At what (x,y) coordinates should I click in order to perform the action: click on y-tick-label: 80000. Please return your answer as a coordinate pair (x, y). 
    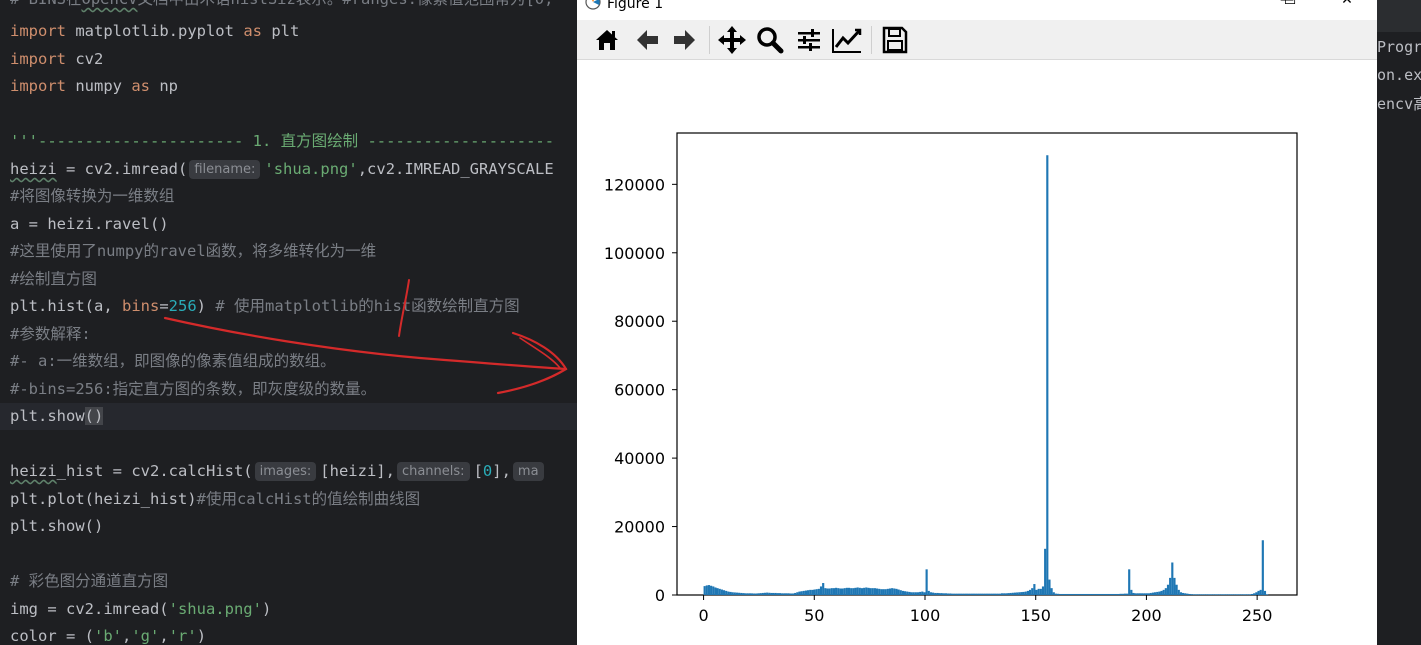
    Looking at the image, I should click on (639, 321).